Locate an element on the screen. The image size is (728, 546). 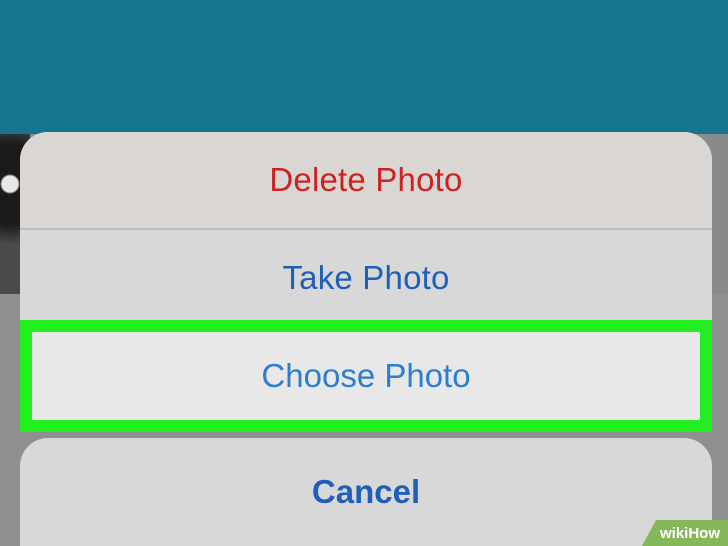
choose-photo-label: Choose Photo is located at coordinates (366, 375).